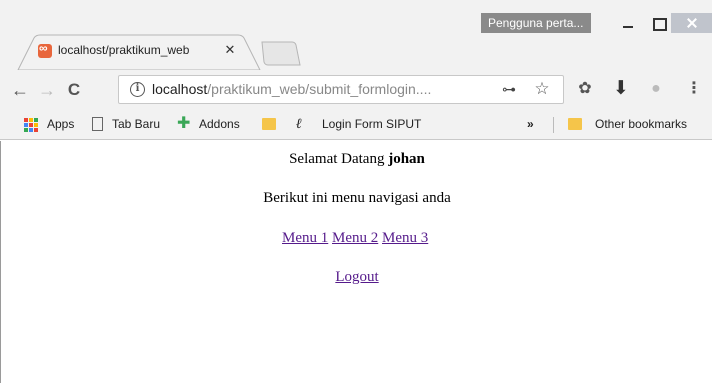  Describe the element at coordinates (135, 36) in the screenshot. I see `active-tab` at that location.